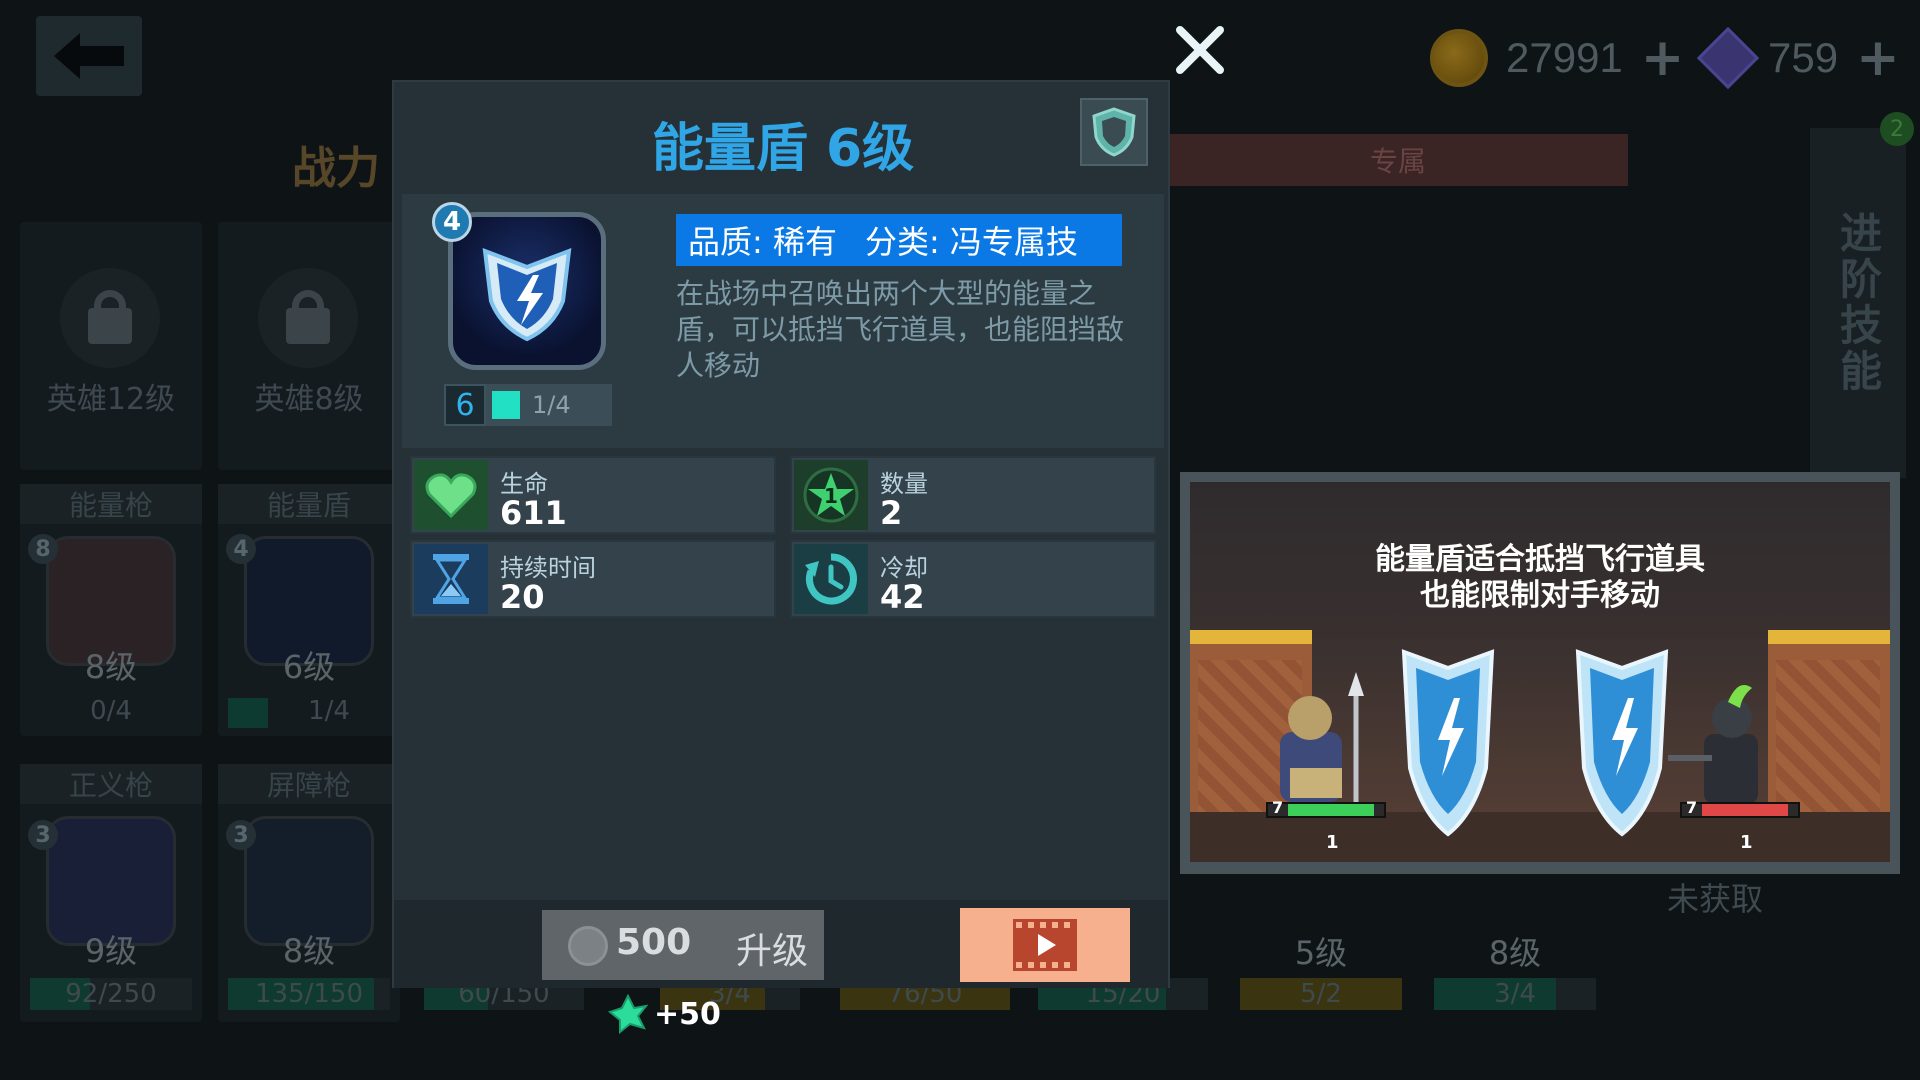 The width and height of the screenshot is (1920, 1080). I want to click on heart-icon, so click(451, 495).